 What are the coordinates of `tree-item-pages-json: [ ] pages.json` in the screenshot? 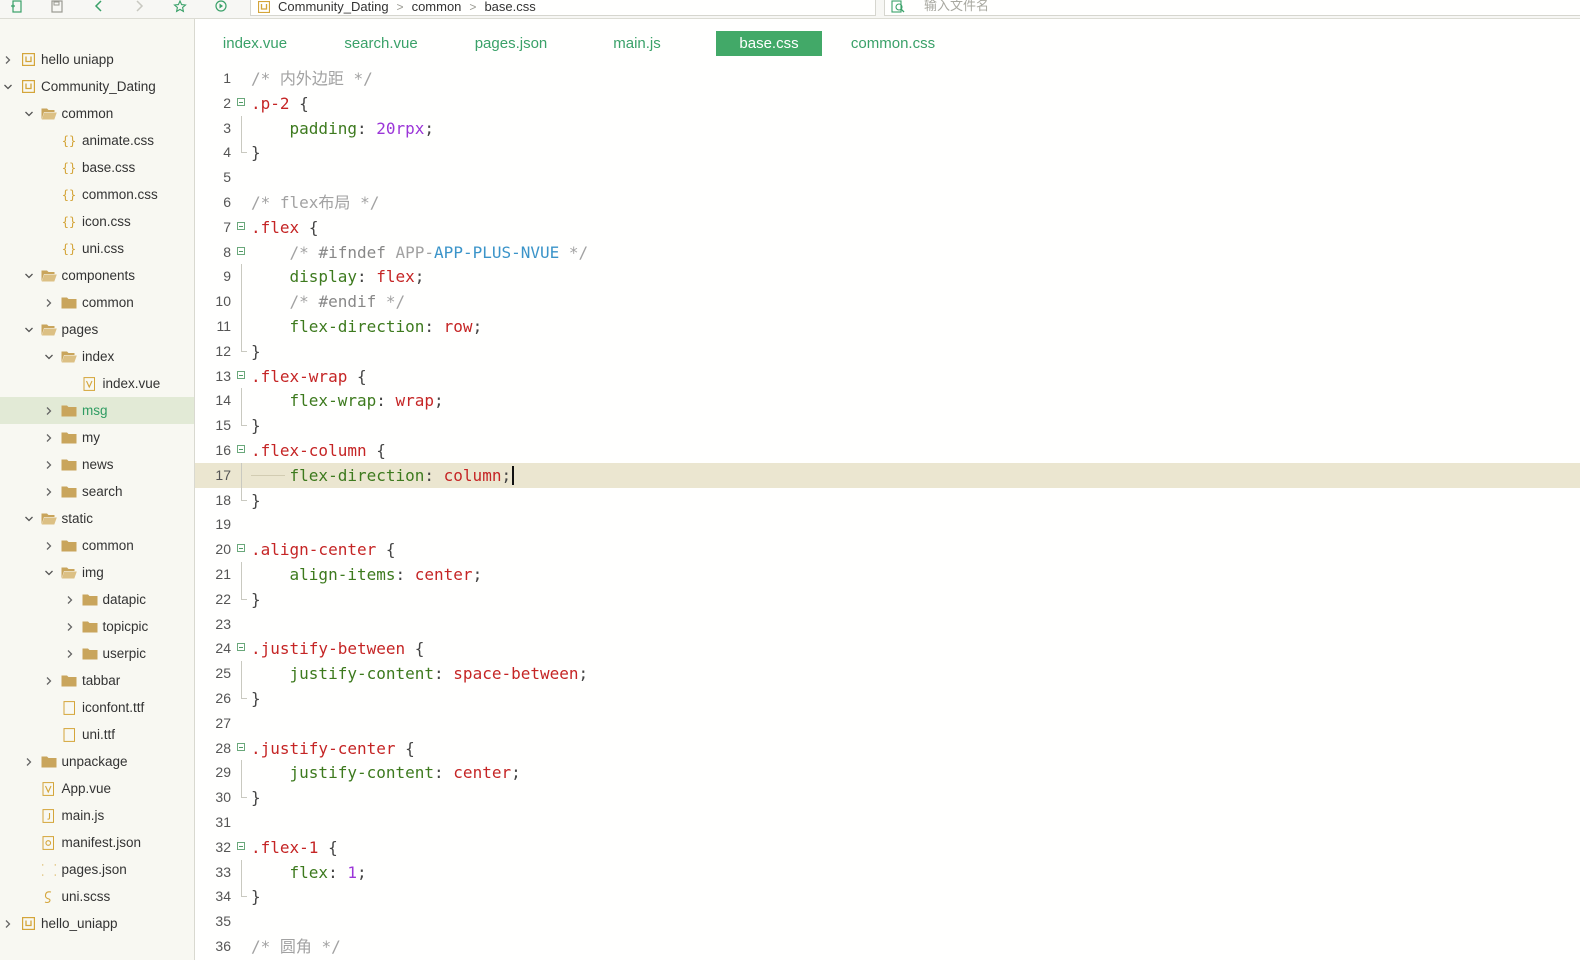 It's located at (97, 869).